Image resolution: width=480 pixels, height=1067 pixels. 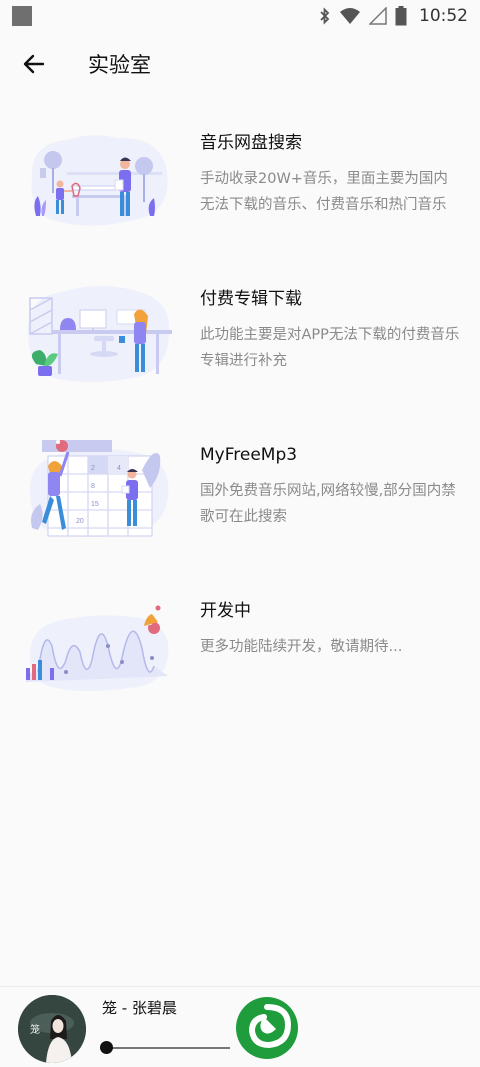 I want to click on calendar-number: 20, so click(x=80, y=521).